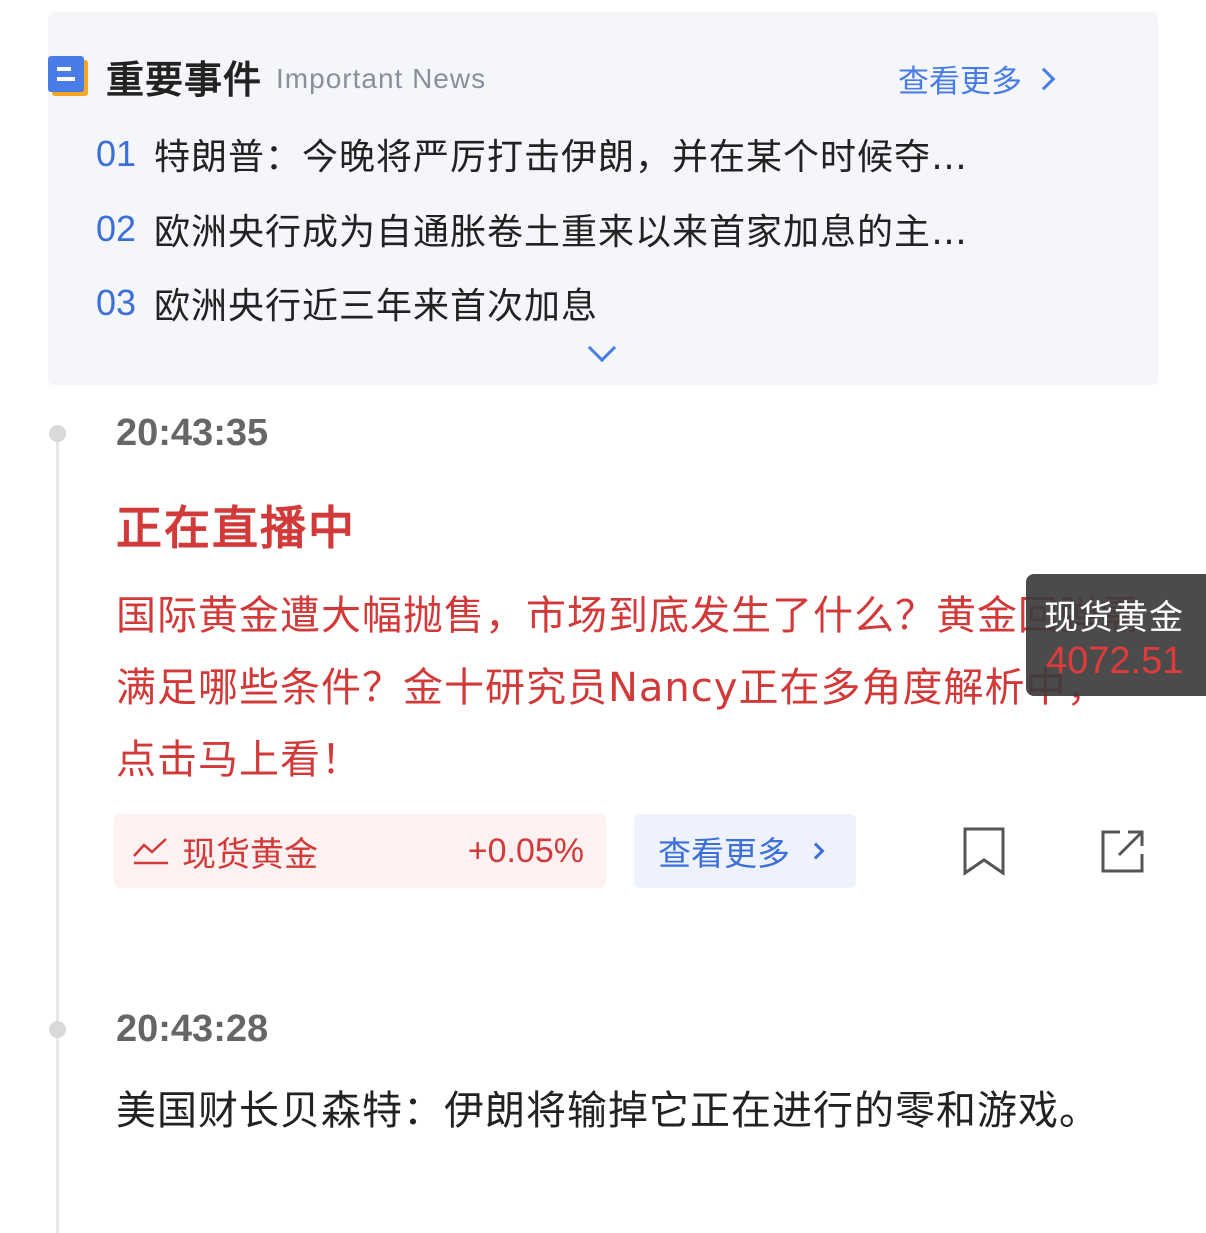  Describe the element at coordinates (116, 302) in the screenshot. I see `news-item-number: 03` at that location.